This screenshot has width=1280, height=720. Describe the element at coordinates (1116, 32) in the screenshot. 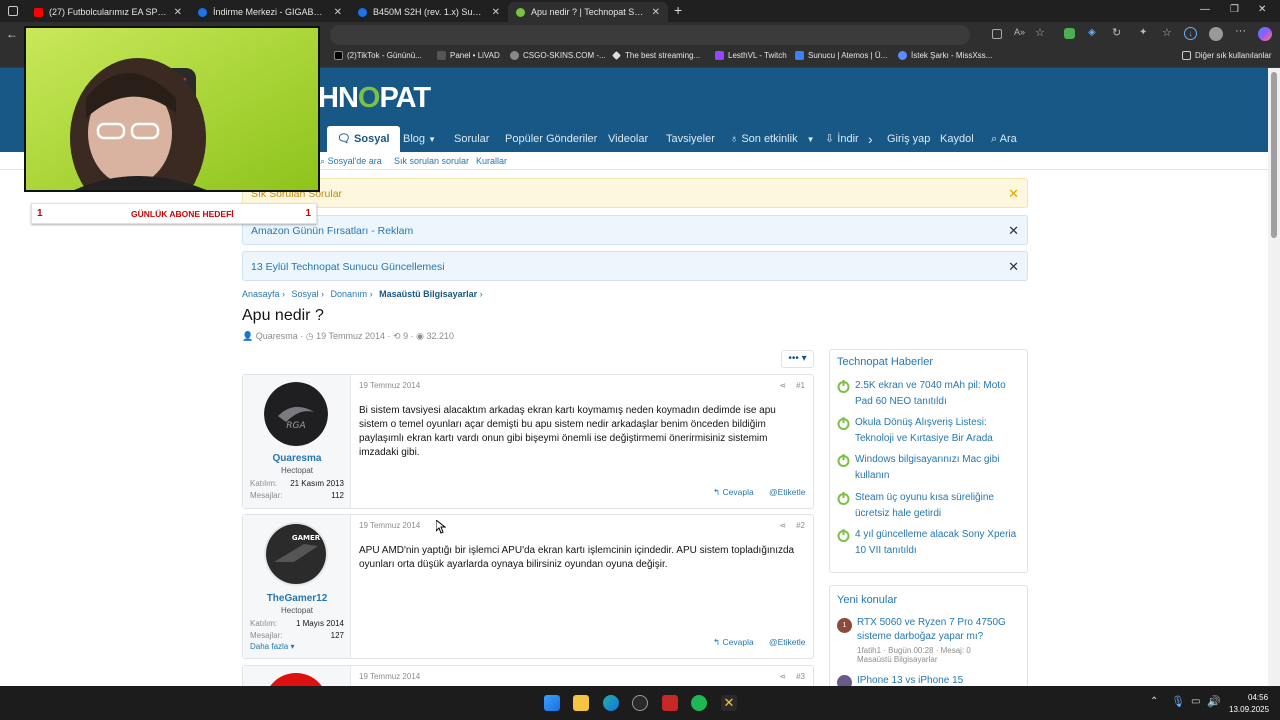

I see `refresh-icon: ↻` at that location.